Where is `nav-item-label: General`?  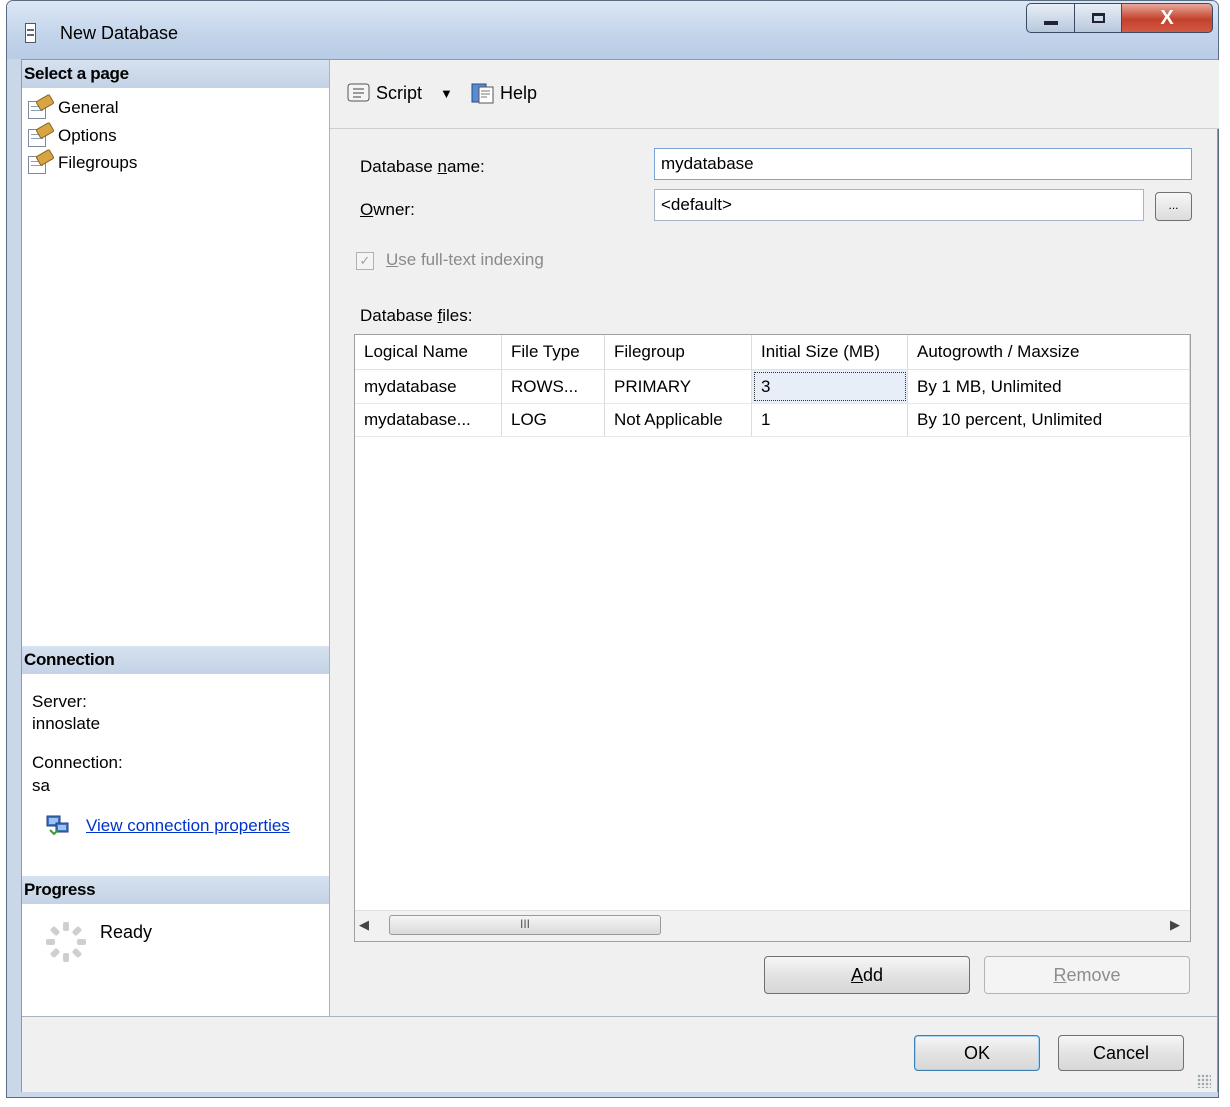
nav-item-label: General is located at coordinates (88, 108).